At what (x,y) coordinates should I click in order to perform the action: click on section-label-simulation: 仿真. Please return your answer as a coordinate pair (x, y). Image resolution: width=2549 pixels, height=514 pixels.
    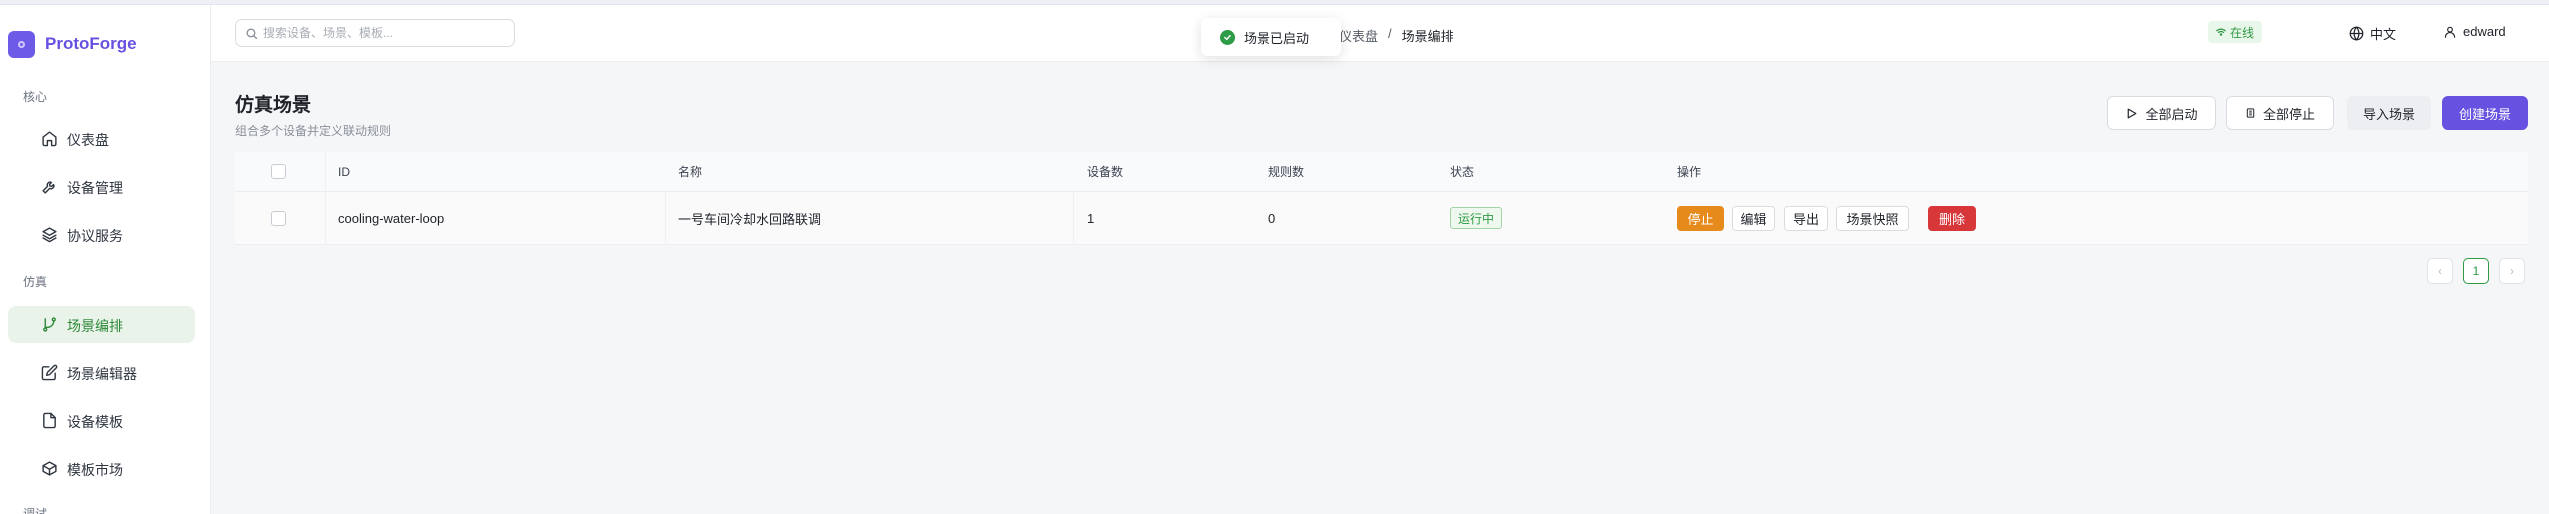
    Looking at the image, I should click on (35, 282).